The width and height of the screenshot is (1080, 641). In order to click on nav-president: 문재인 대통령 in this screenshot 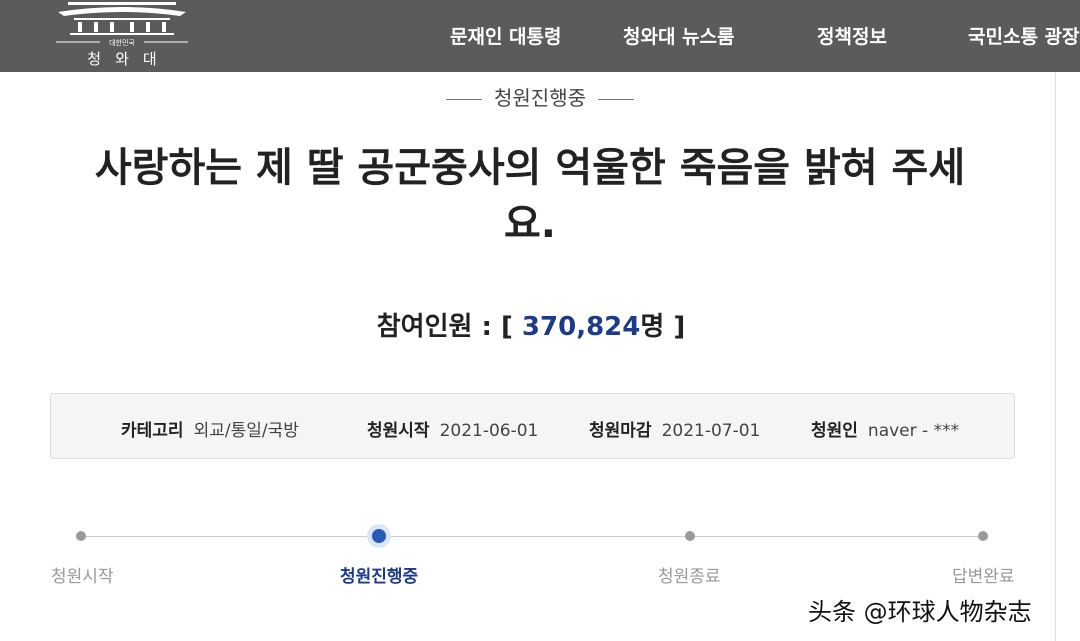, I will do `click(506, 35)`.